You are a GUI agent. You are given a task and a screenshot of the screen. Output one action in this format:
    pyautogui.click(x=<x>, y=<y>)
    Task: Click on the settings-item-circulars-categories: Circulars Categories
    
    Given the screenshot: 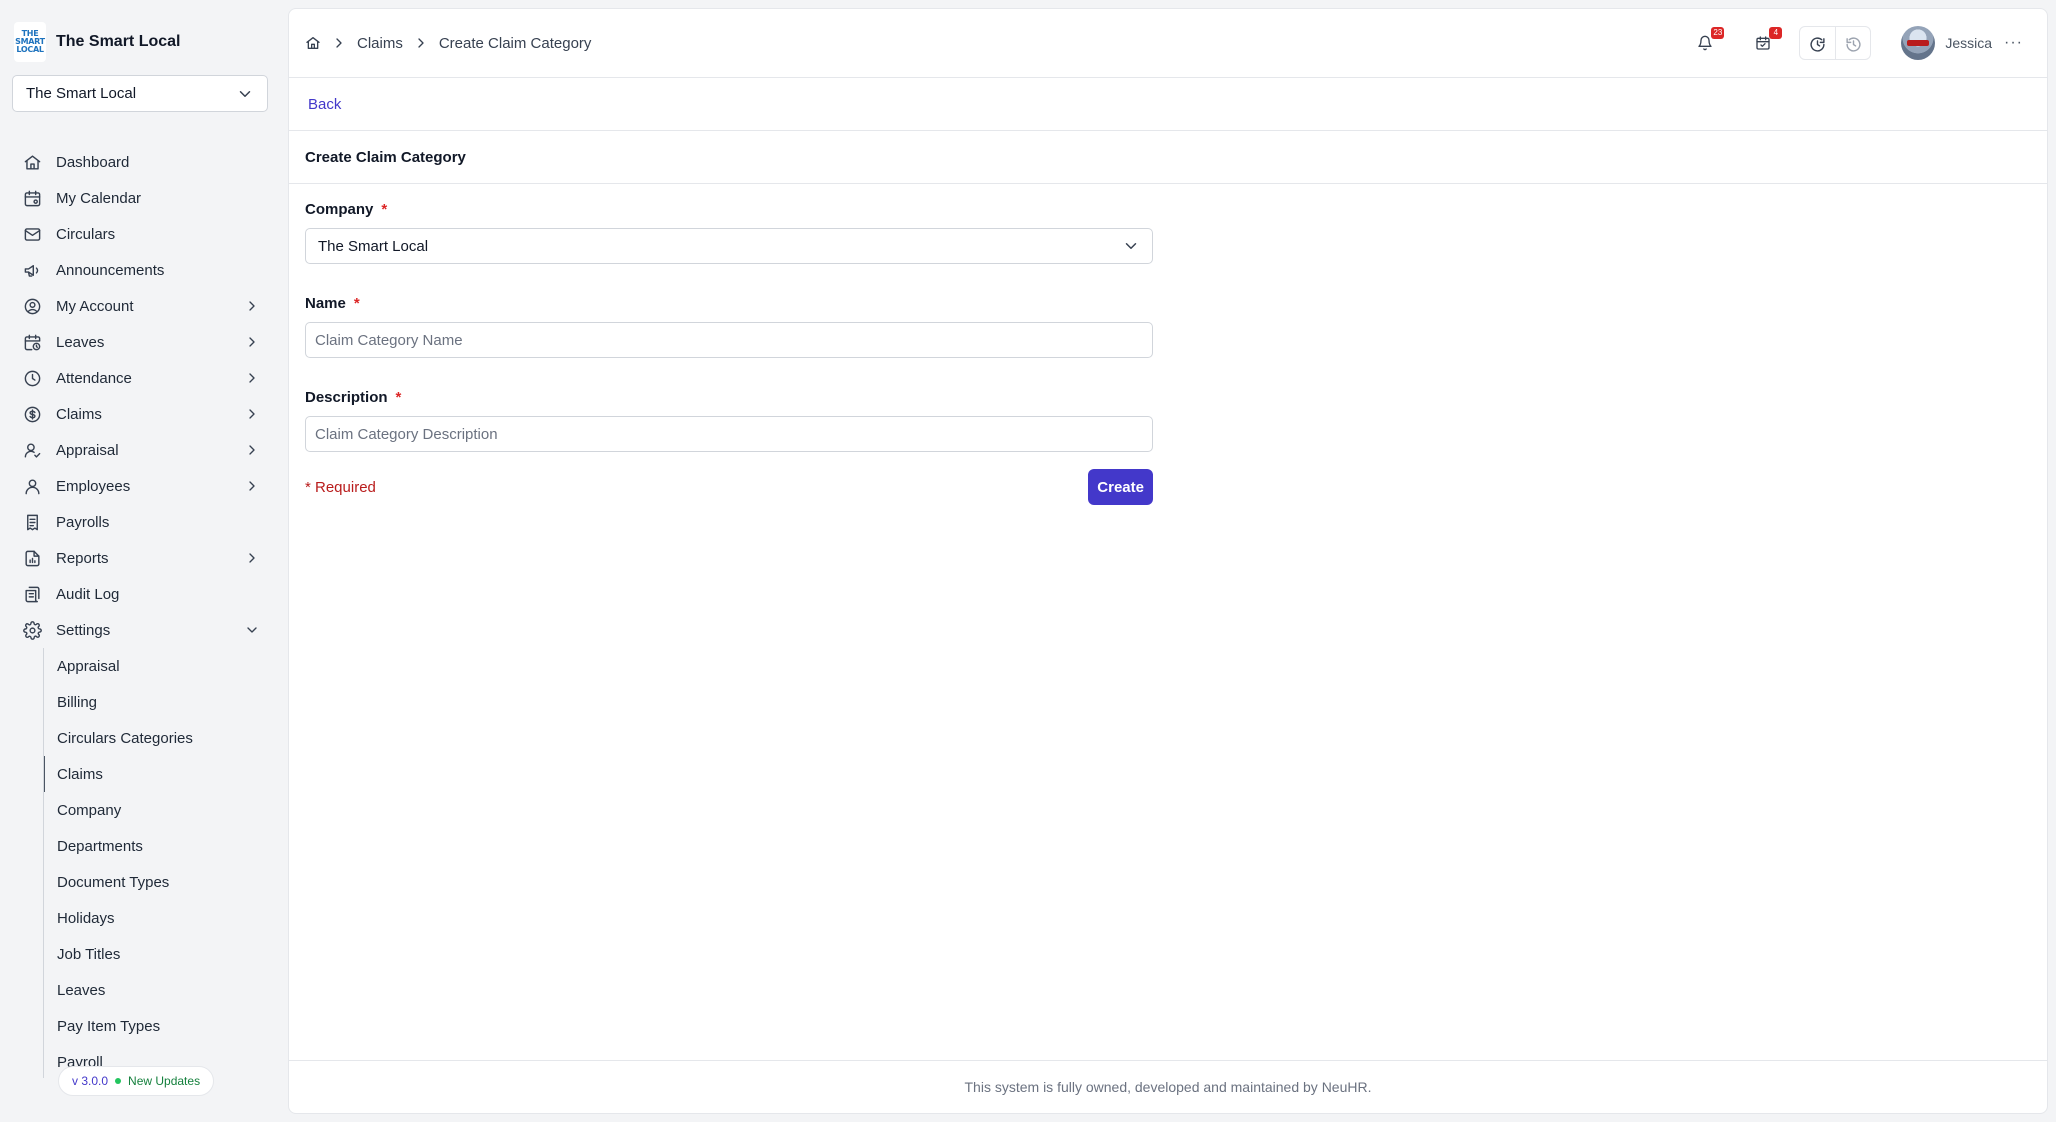 What is the action you would take?
    pyautogui.click(x=166, y=738)
    